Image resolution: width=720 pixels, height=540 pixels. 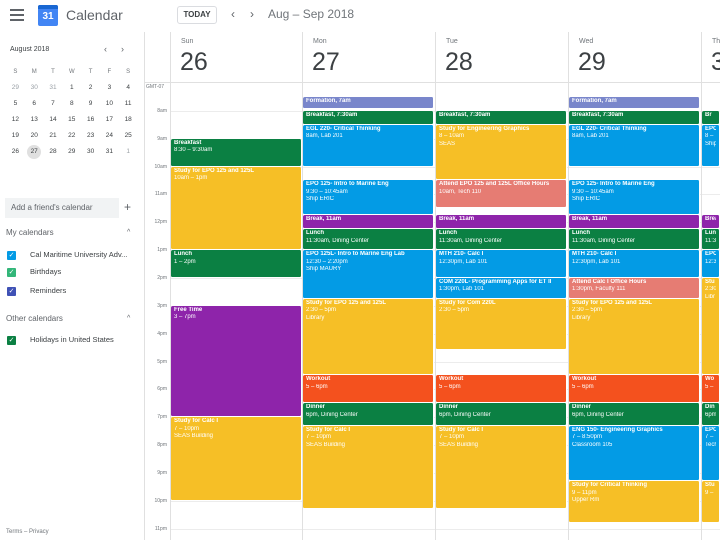 What do you see at coordinates (368, 57) in the screenshot?
I see `day-header: Mon 27` at bounding box center [368, 57].